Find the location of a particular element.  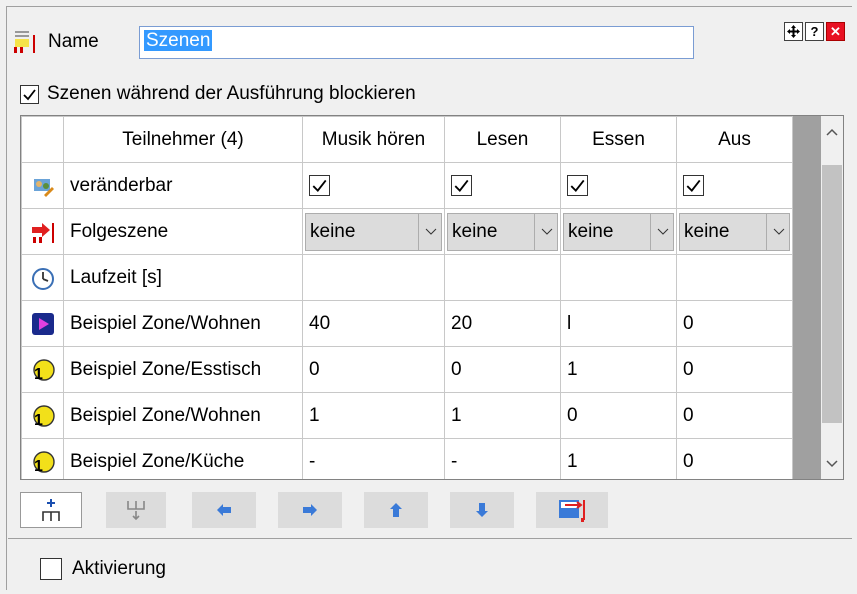

import-scene-button is located at coordinates (572, 510).